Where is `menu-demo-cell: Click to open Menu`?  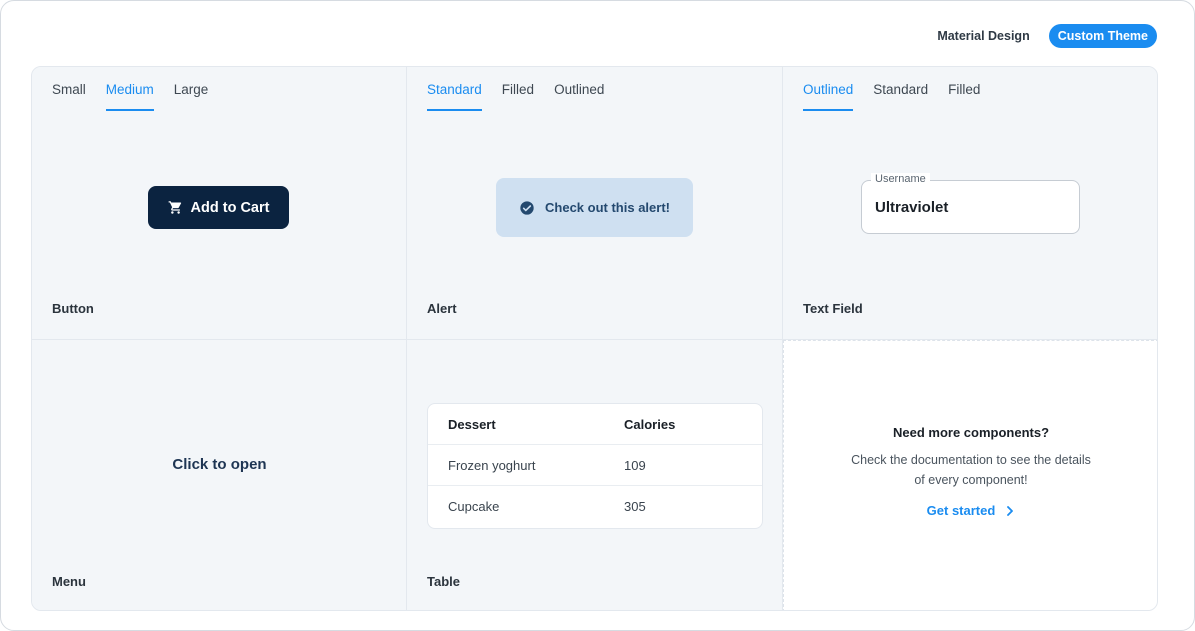
menu-demo-cell: Click to open Menu is located at coordinates (219, 475).